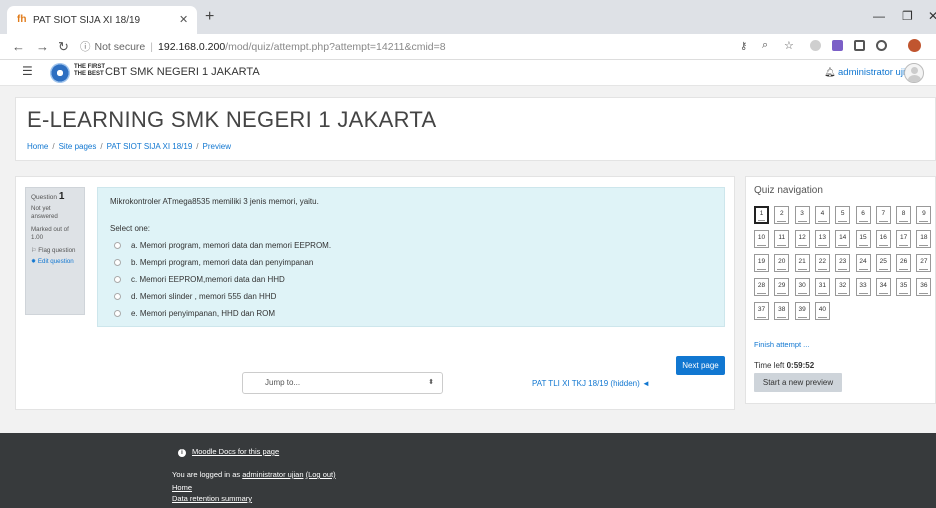 Image resolution: width=936 pixels, height=508 pixels. Describe the element at coordinates (192, 47) in the screenshot. I see `url-host: 192.168.0.200` at that location.